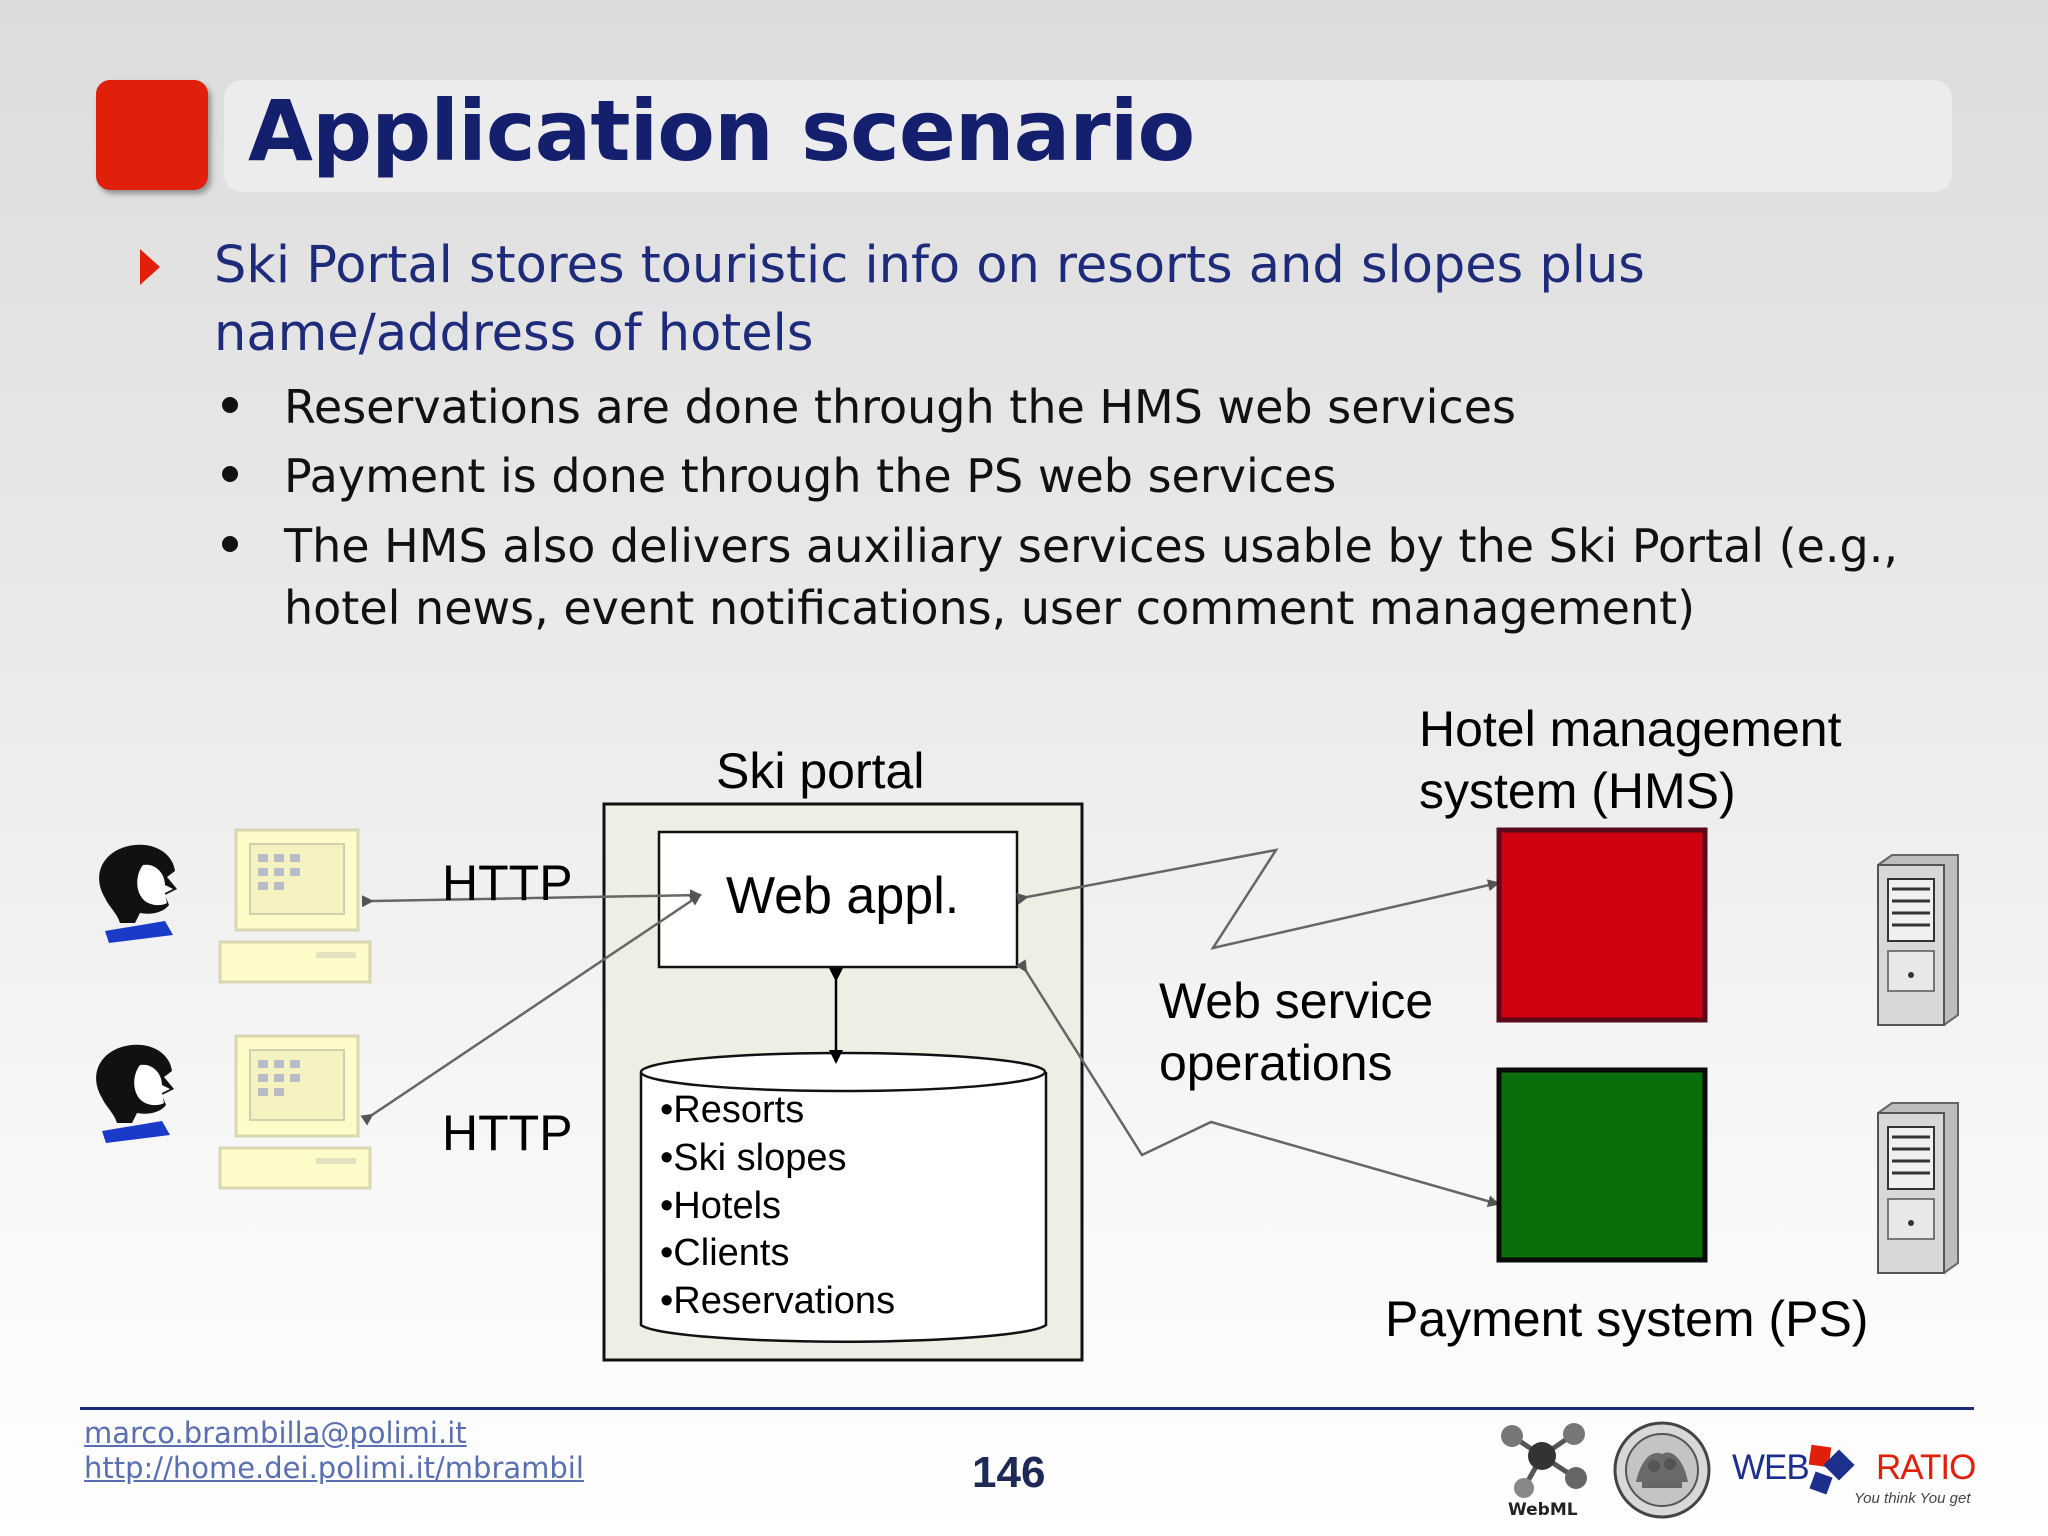 This screenshot has height=1536, width=2048. I want to click on ws-label-line-2: operations, so click(1276, 1063).